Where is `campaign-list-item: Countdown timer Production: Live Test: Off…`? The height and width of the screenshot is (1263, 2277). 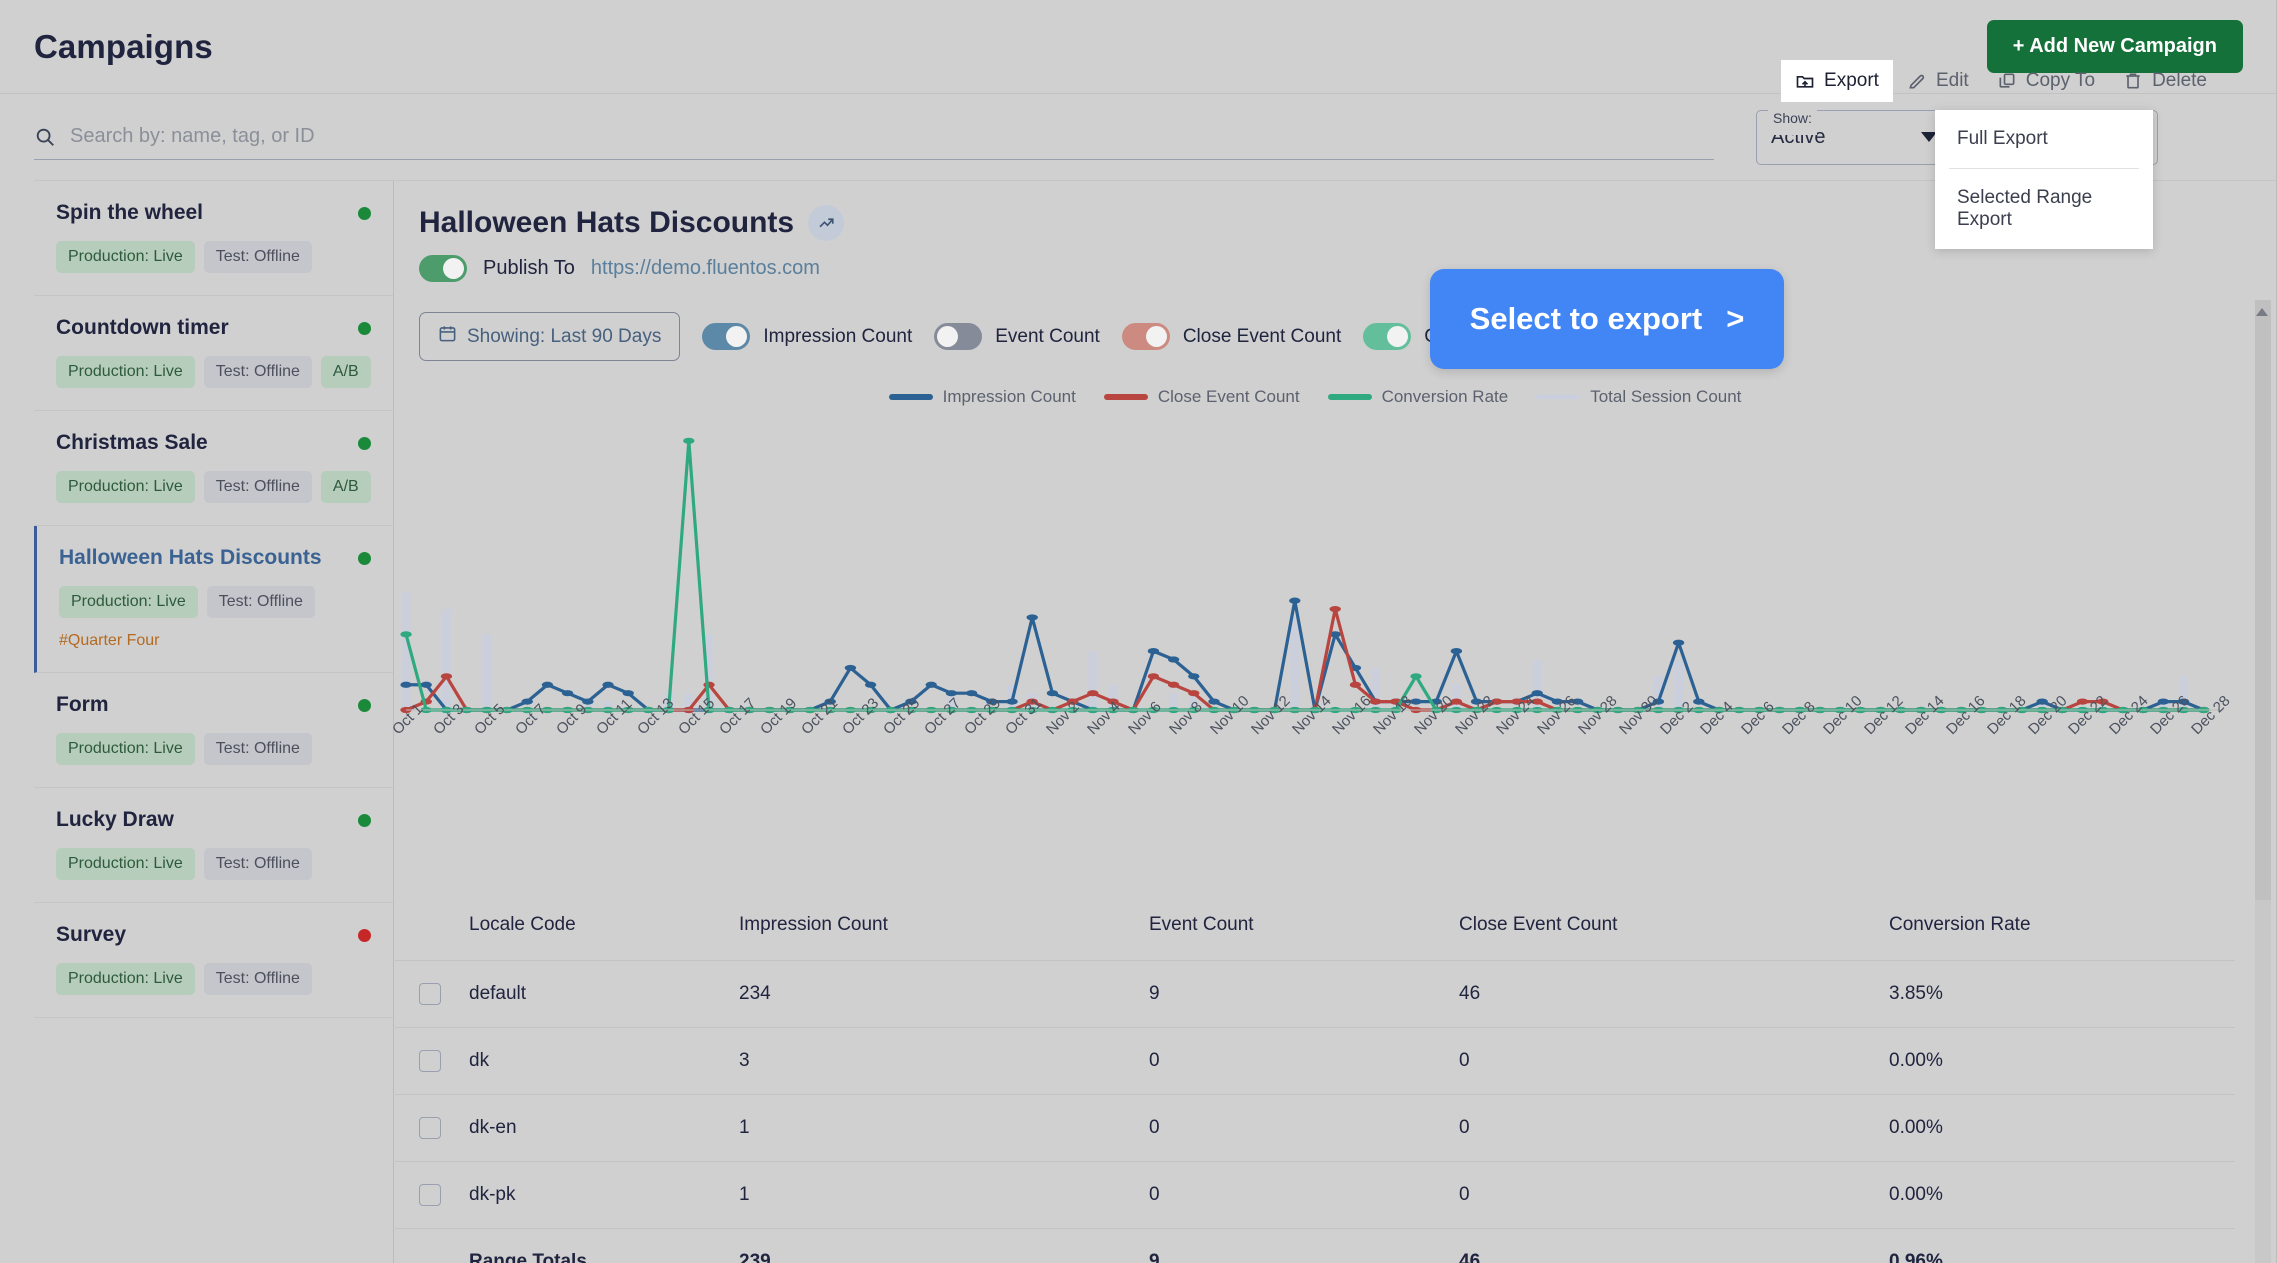 campaign-list-item: Countdown timer Production: Live Test: Off… is located at coordinates (213, 353).